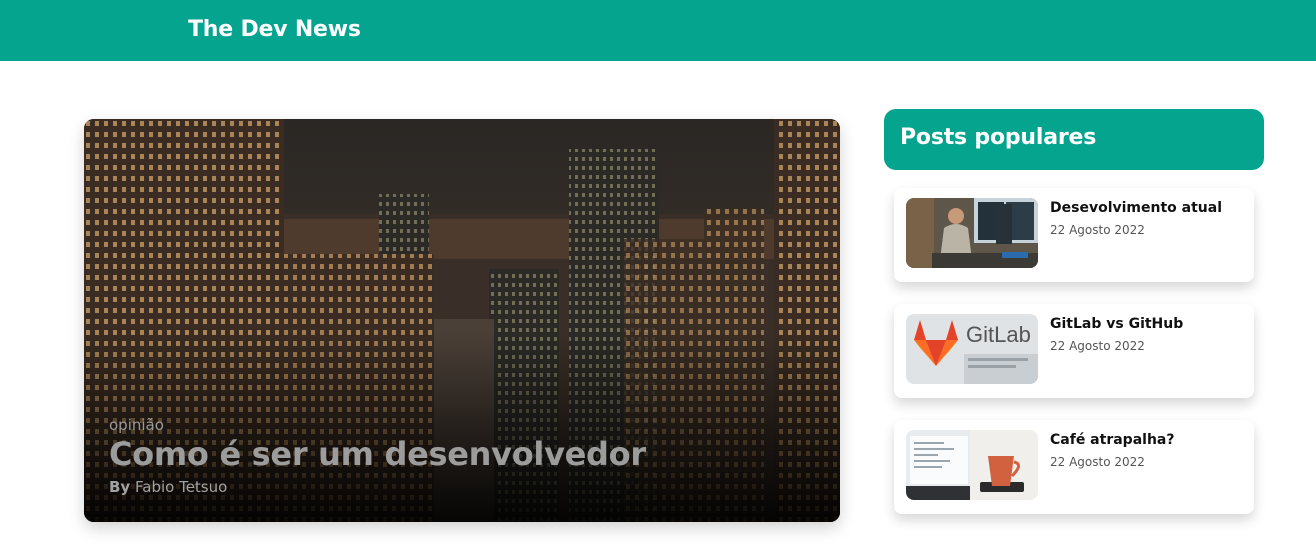  Describe the element at coordinates (1116, 324) in the screenshot. I see `post-title: GitLab vs GitHub` at that location.